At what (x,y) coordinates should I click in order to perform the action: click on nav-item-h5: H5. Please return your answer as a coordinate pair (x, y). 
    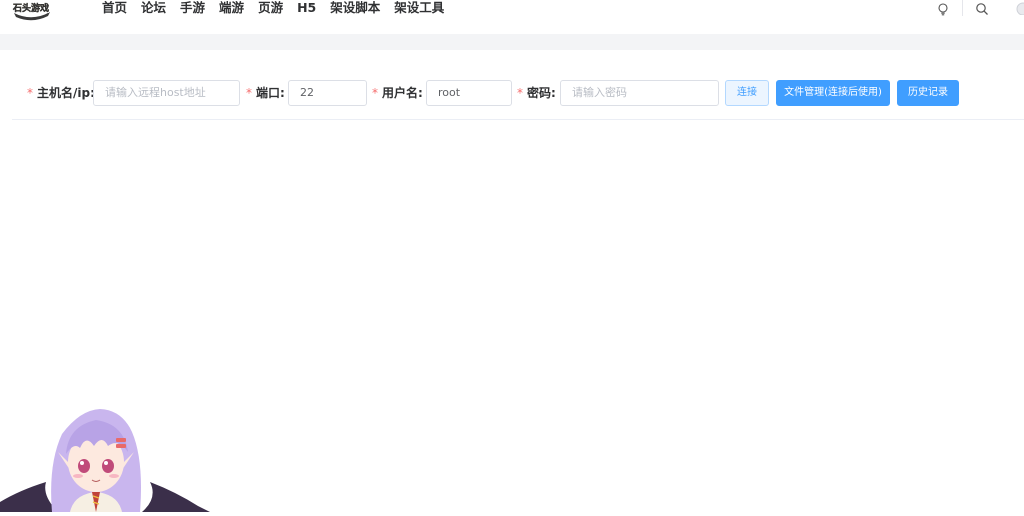
    Looking at the image, I should click on (306, 9).